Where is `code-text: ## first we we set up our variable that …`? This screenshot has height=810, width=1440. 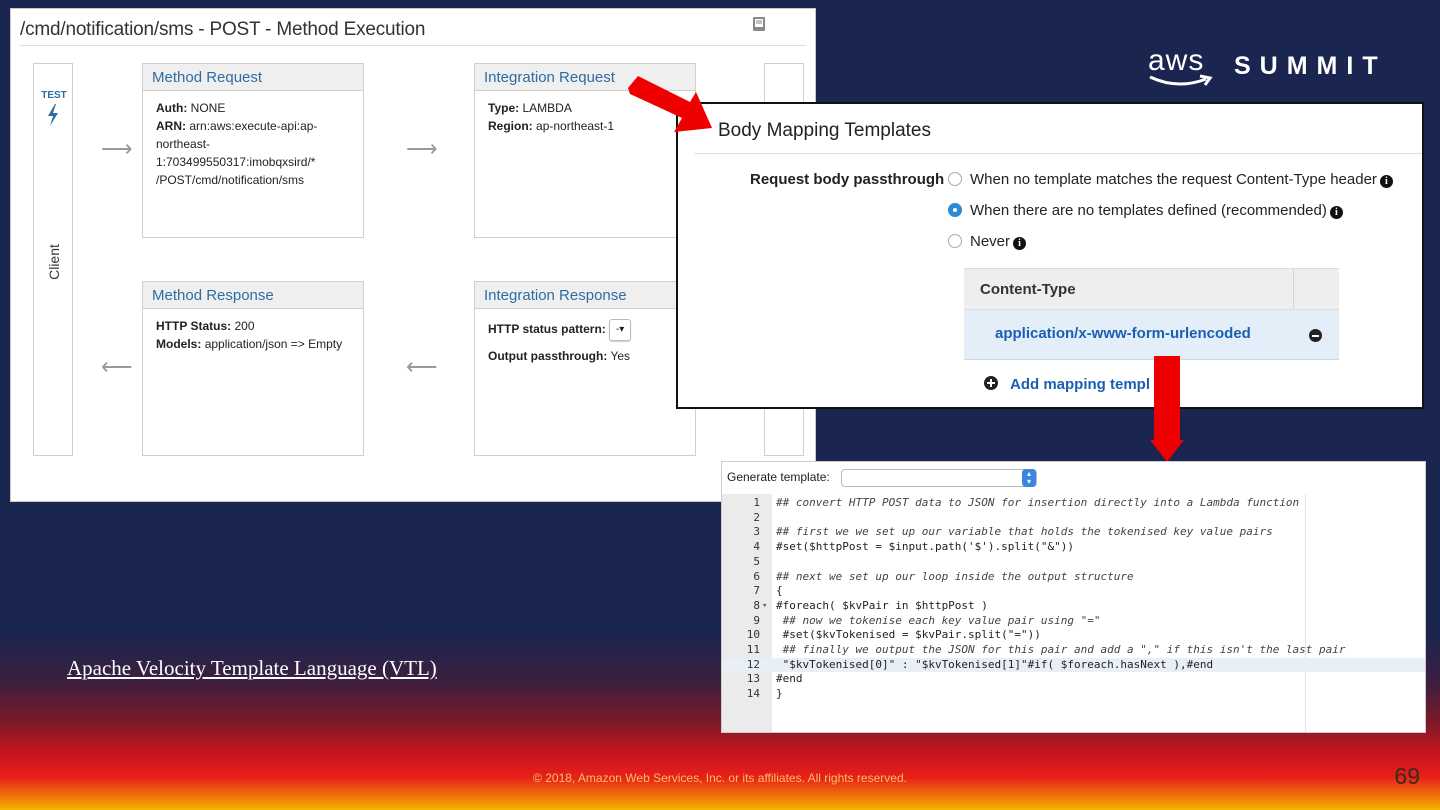
code-text: ## first we we set up our variable that … is located at coordinates (1024, 532).